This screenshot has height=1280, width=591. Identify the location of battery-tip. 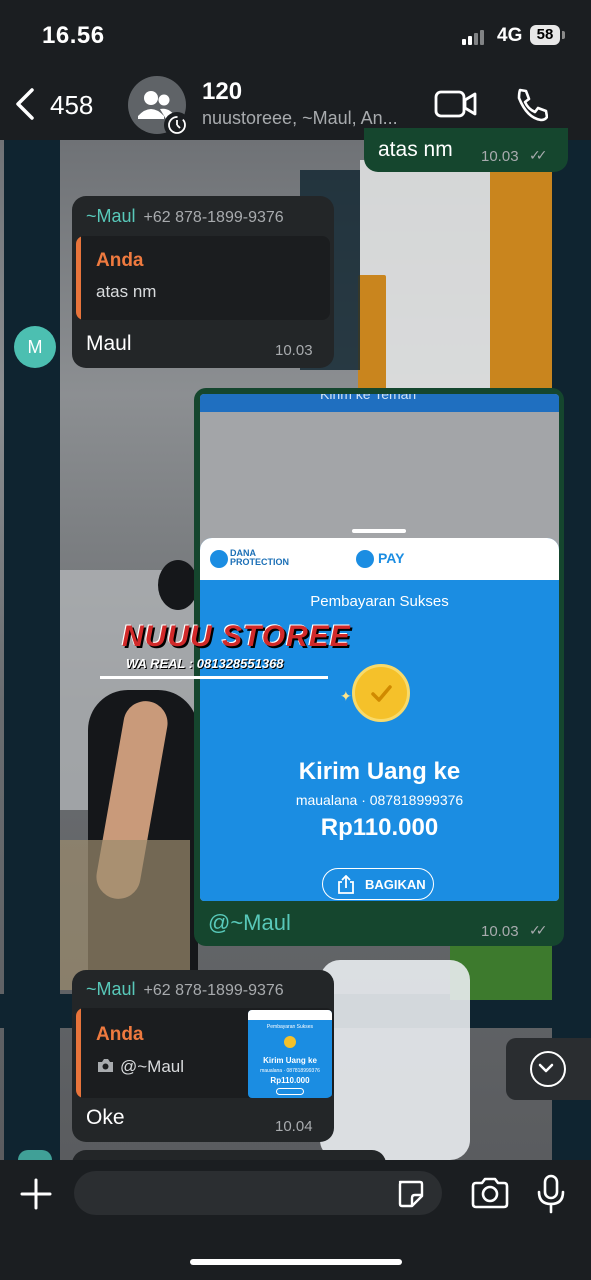
(563, 35).